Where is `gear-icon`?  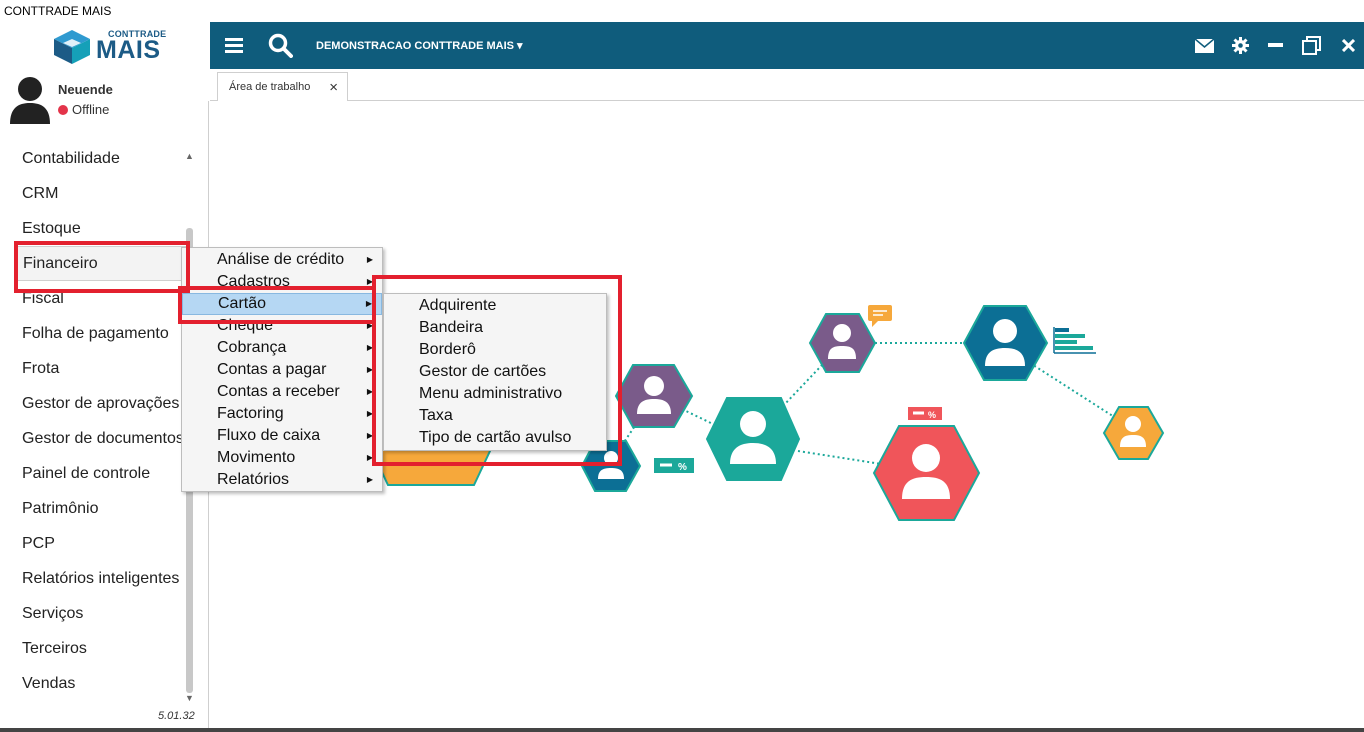
gear-icon is located at coordinates (1240, 45).